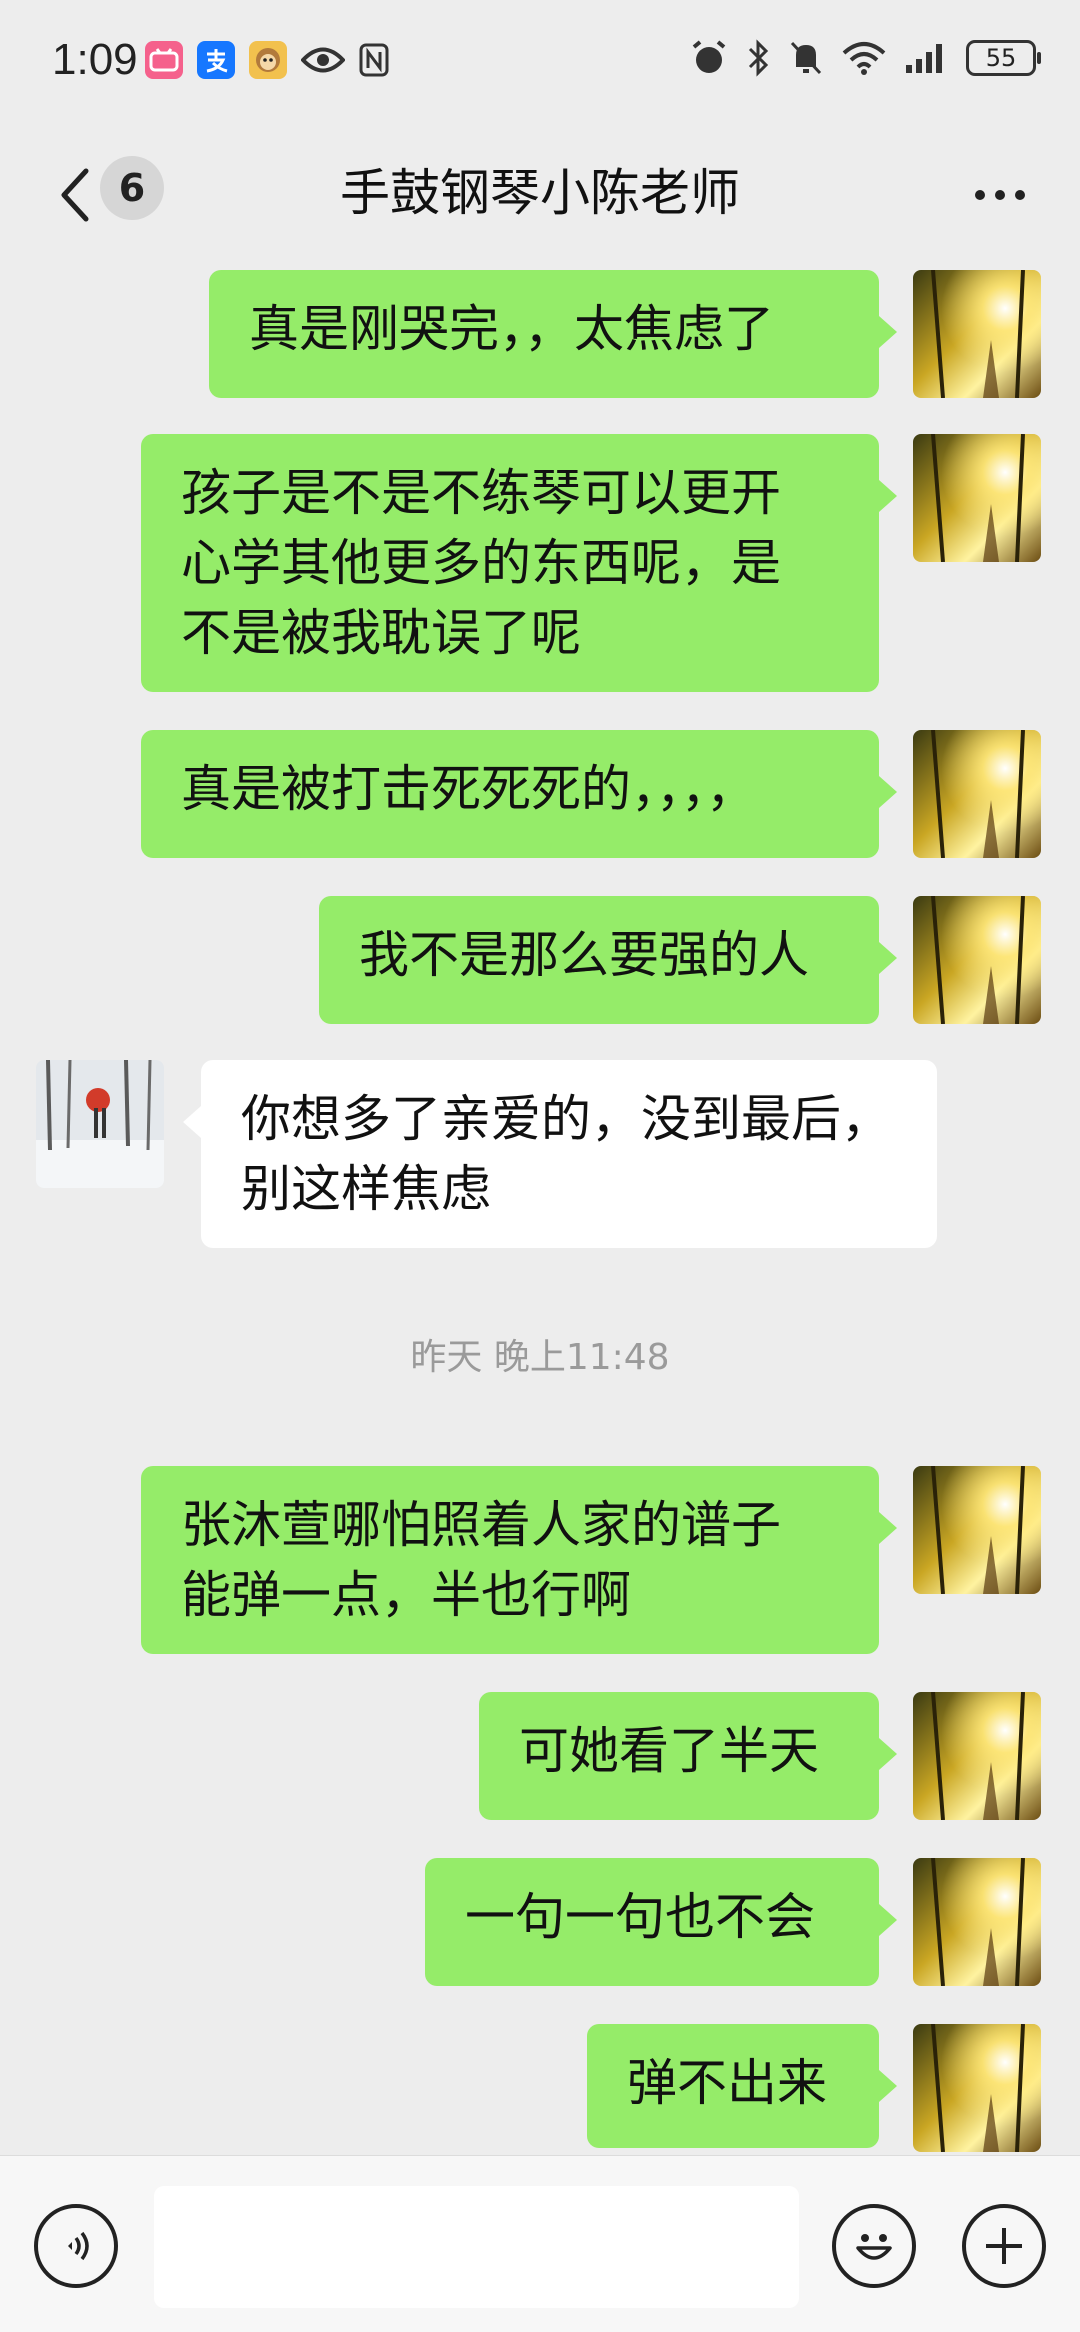  Describe the element at coordinates (95, 59) in the screenshot. I see `status-time: 1:09` at that location.